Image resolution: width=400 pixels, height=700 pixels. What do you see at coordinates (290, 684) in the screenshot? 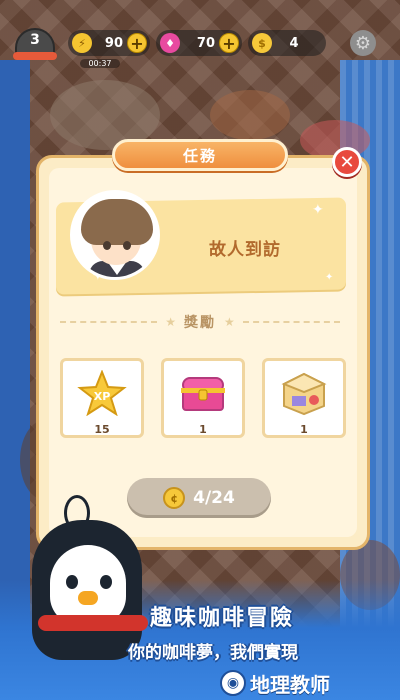
I see `watermark-text: 地理教师` at bounding box center [290, 684].